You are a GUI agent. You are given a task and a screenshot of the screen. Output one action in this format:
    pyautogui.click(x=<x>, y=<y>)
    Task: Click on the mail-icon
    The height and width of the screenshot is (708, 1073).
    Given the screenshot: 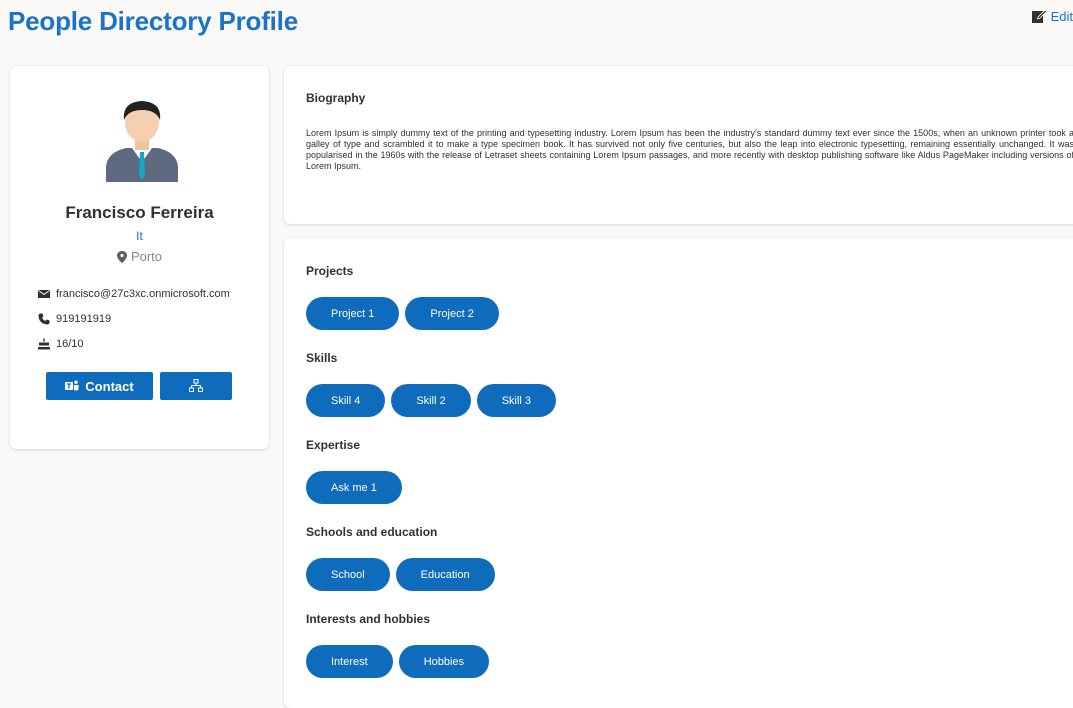 What is the action you would take?
    pyautogui.click(x=44, y=294)
    